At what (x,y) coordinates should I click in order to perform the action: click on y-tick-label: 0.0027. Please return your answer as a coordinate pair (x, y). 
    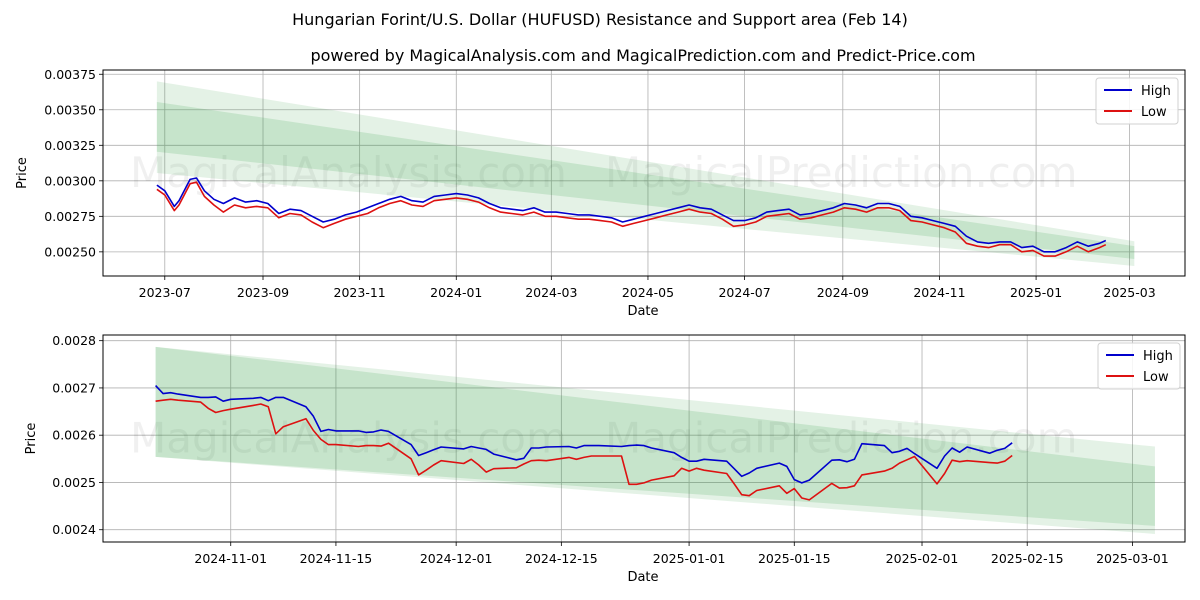
    Looking at the image, I should click on (74, 387).